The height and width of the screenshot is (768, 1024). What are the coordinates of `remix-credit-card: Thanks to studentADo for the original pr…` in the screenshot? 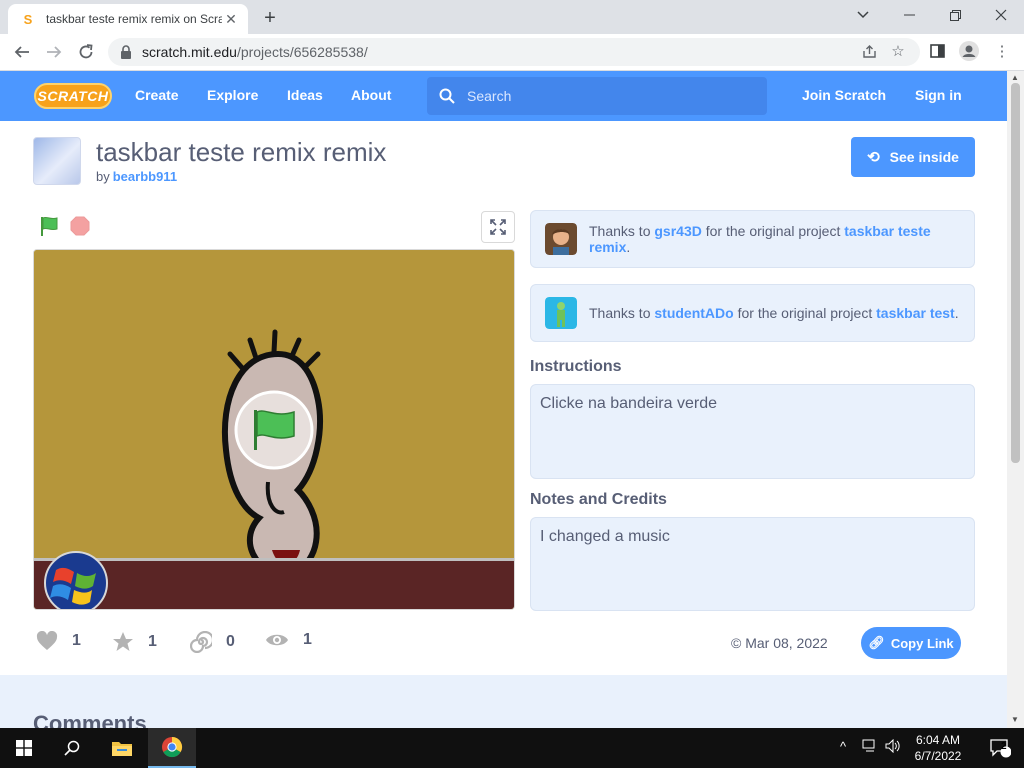 It's located at (752, 313).